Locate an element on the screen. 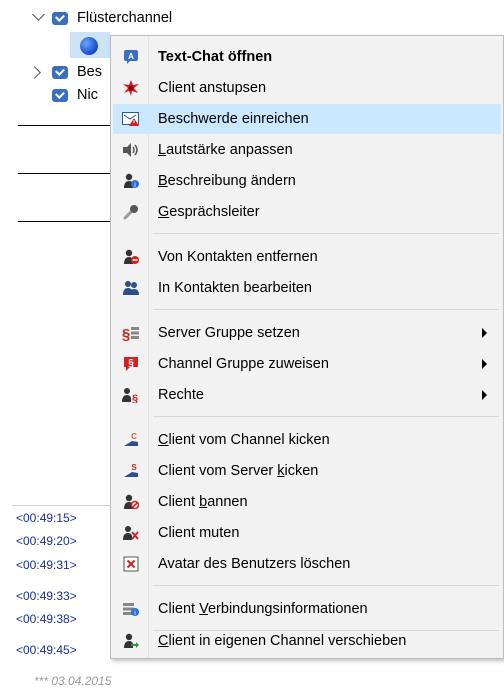  label-rest: annen is located at coordinates (227, 502).